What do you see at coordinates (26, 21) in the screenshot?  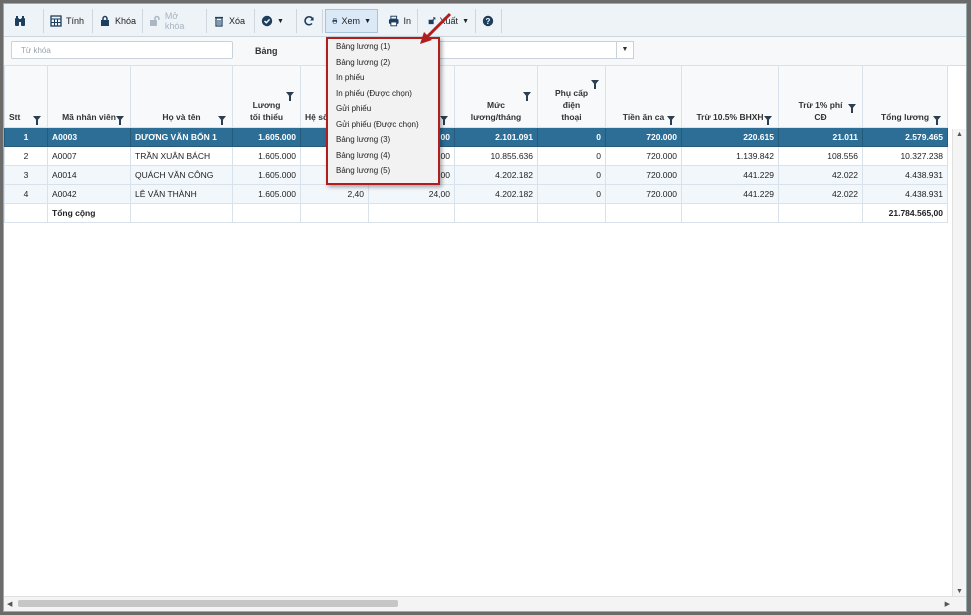 I see `find-button` at bounding box center [26, 21].